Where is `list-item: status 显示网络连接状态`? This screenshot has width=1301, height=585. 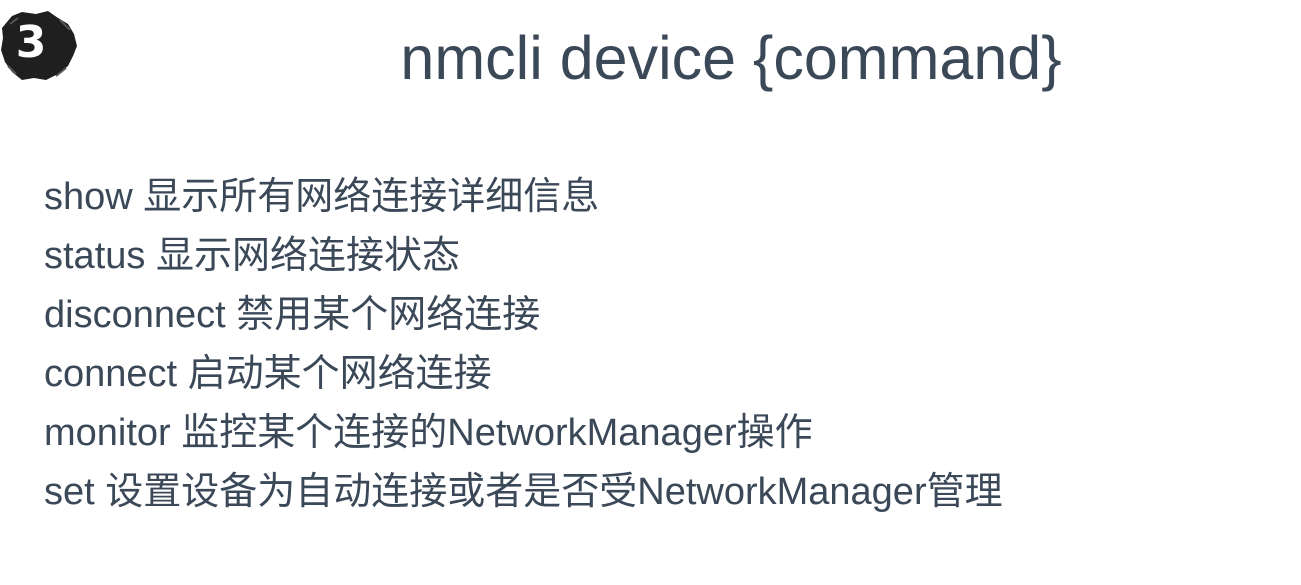
list-item: status 显示网络连接状态 is located at coordinates (252, 256).